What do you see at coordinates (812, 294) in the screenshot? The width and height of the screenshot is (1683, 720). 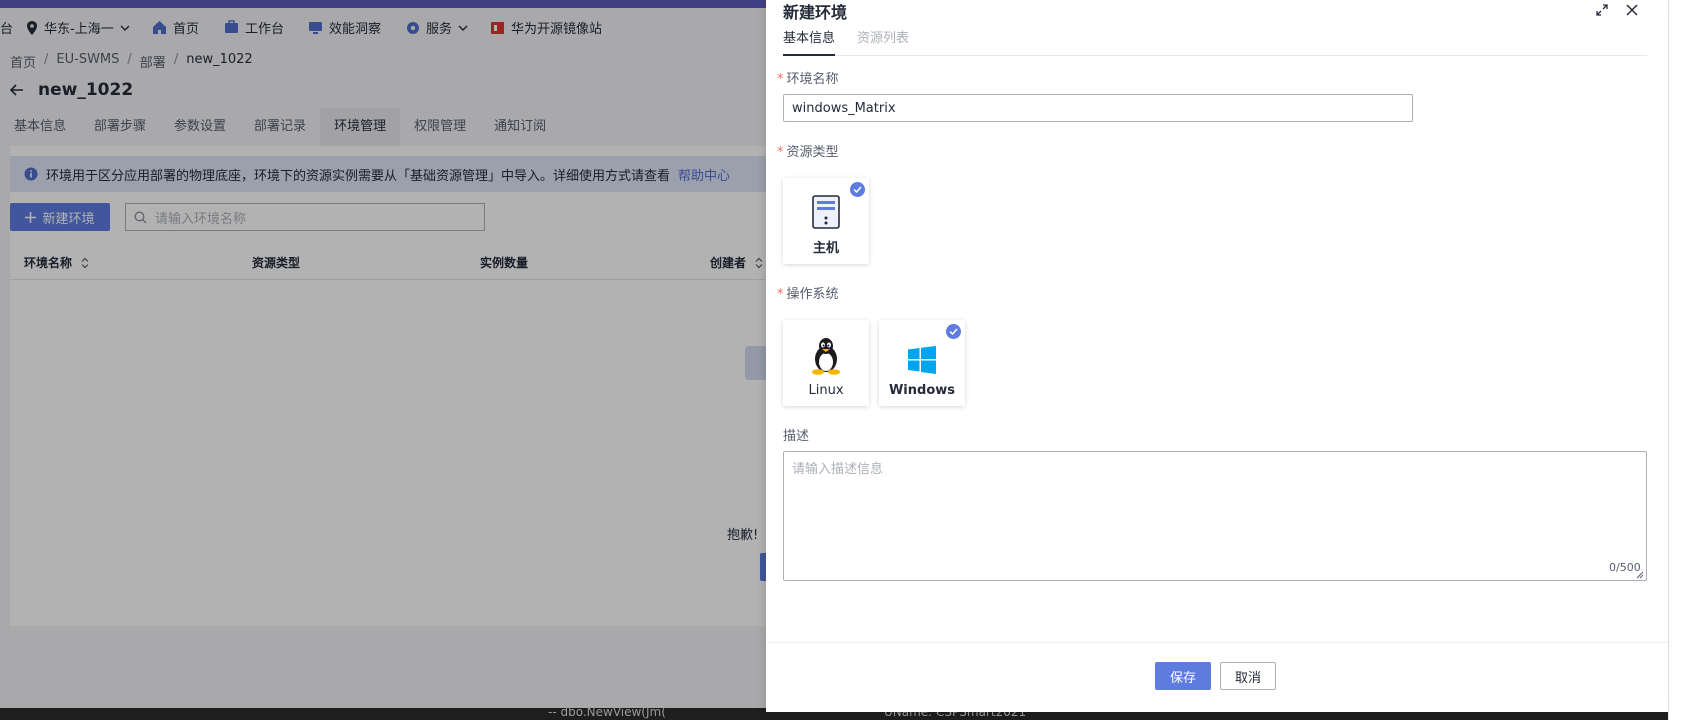 I see `os-label-text: 操作系统` at bounding box center [812, 294].